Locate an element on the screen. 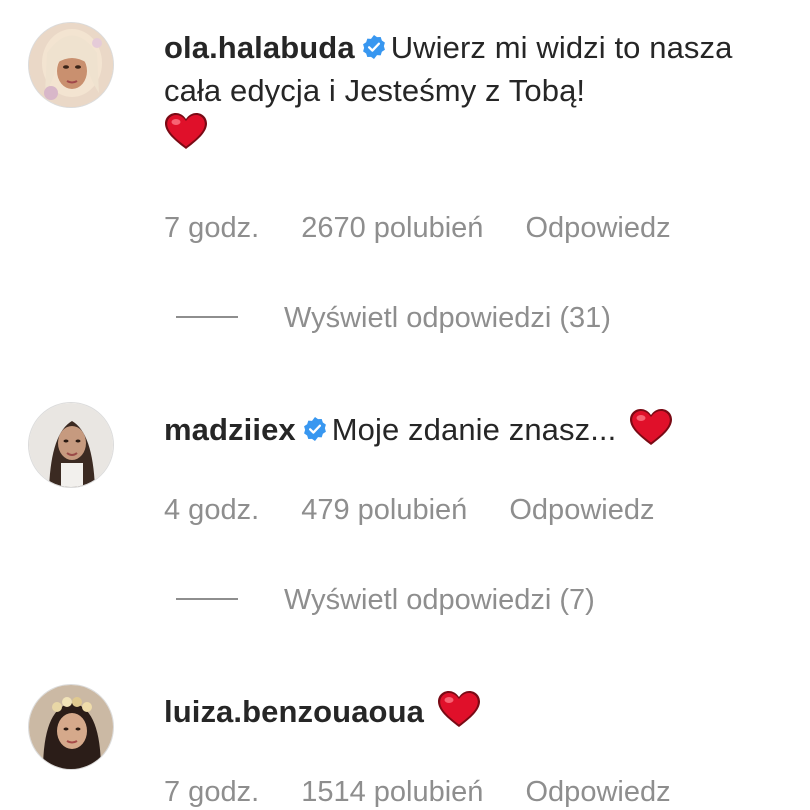  comment-likes: 2670 polubień is located at coordinates (392, 228).